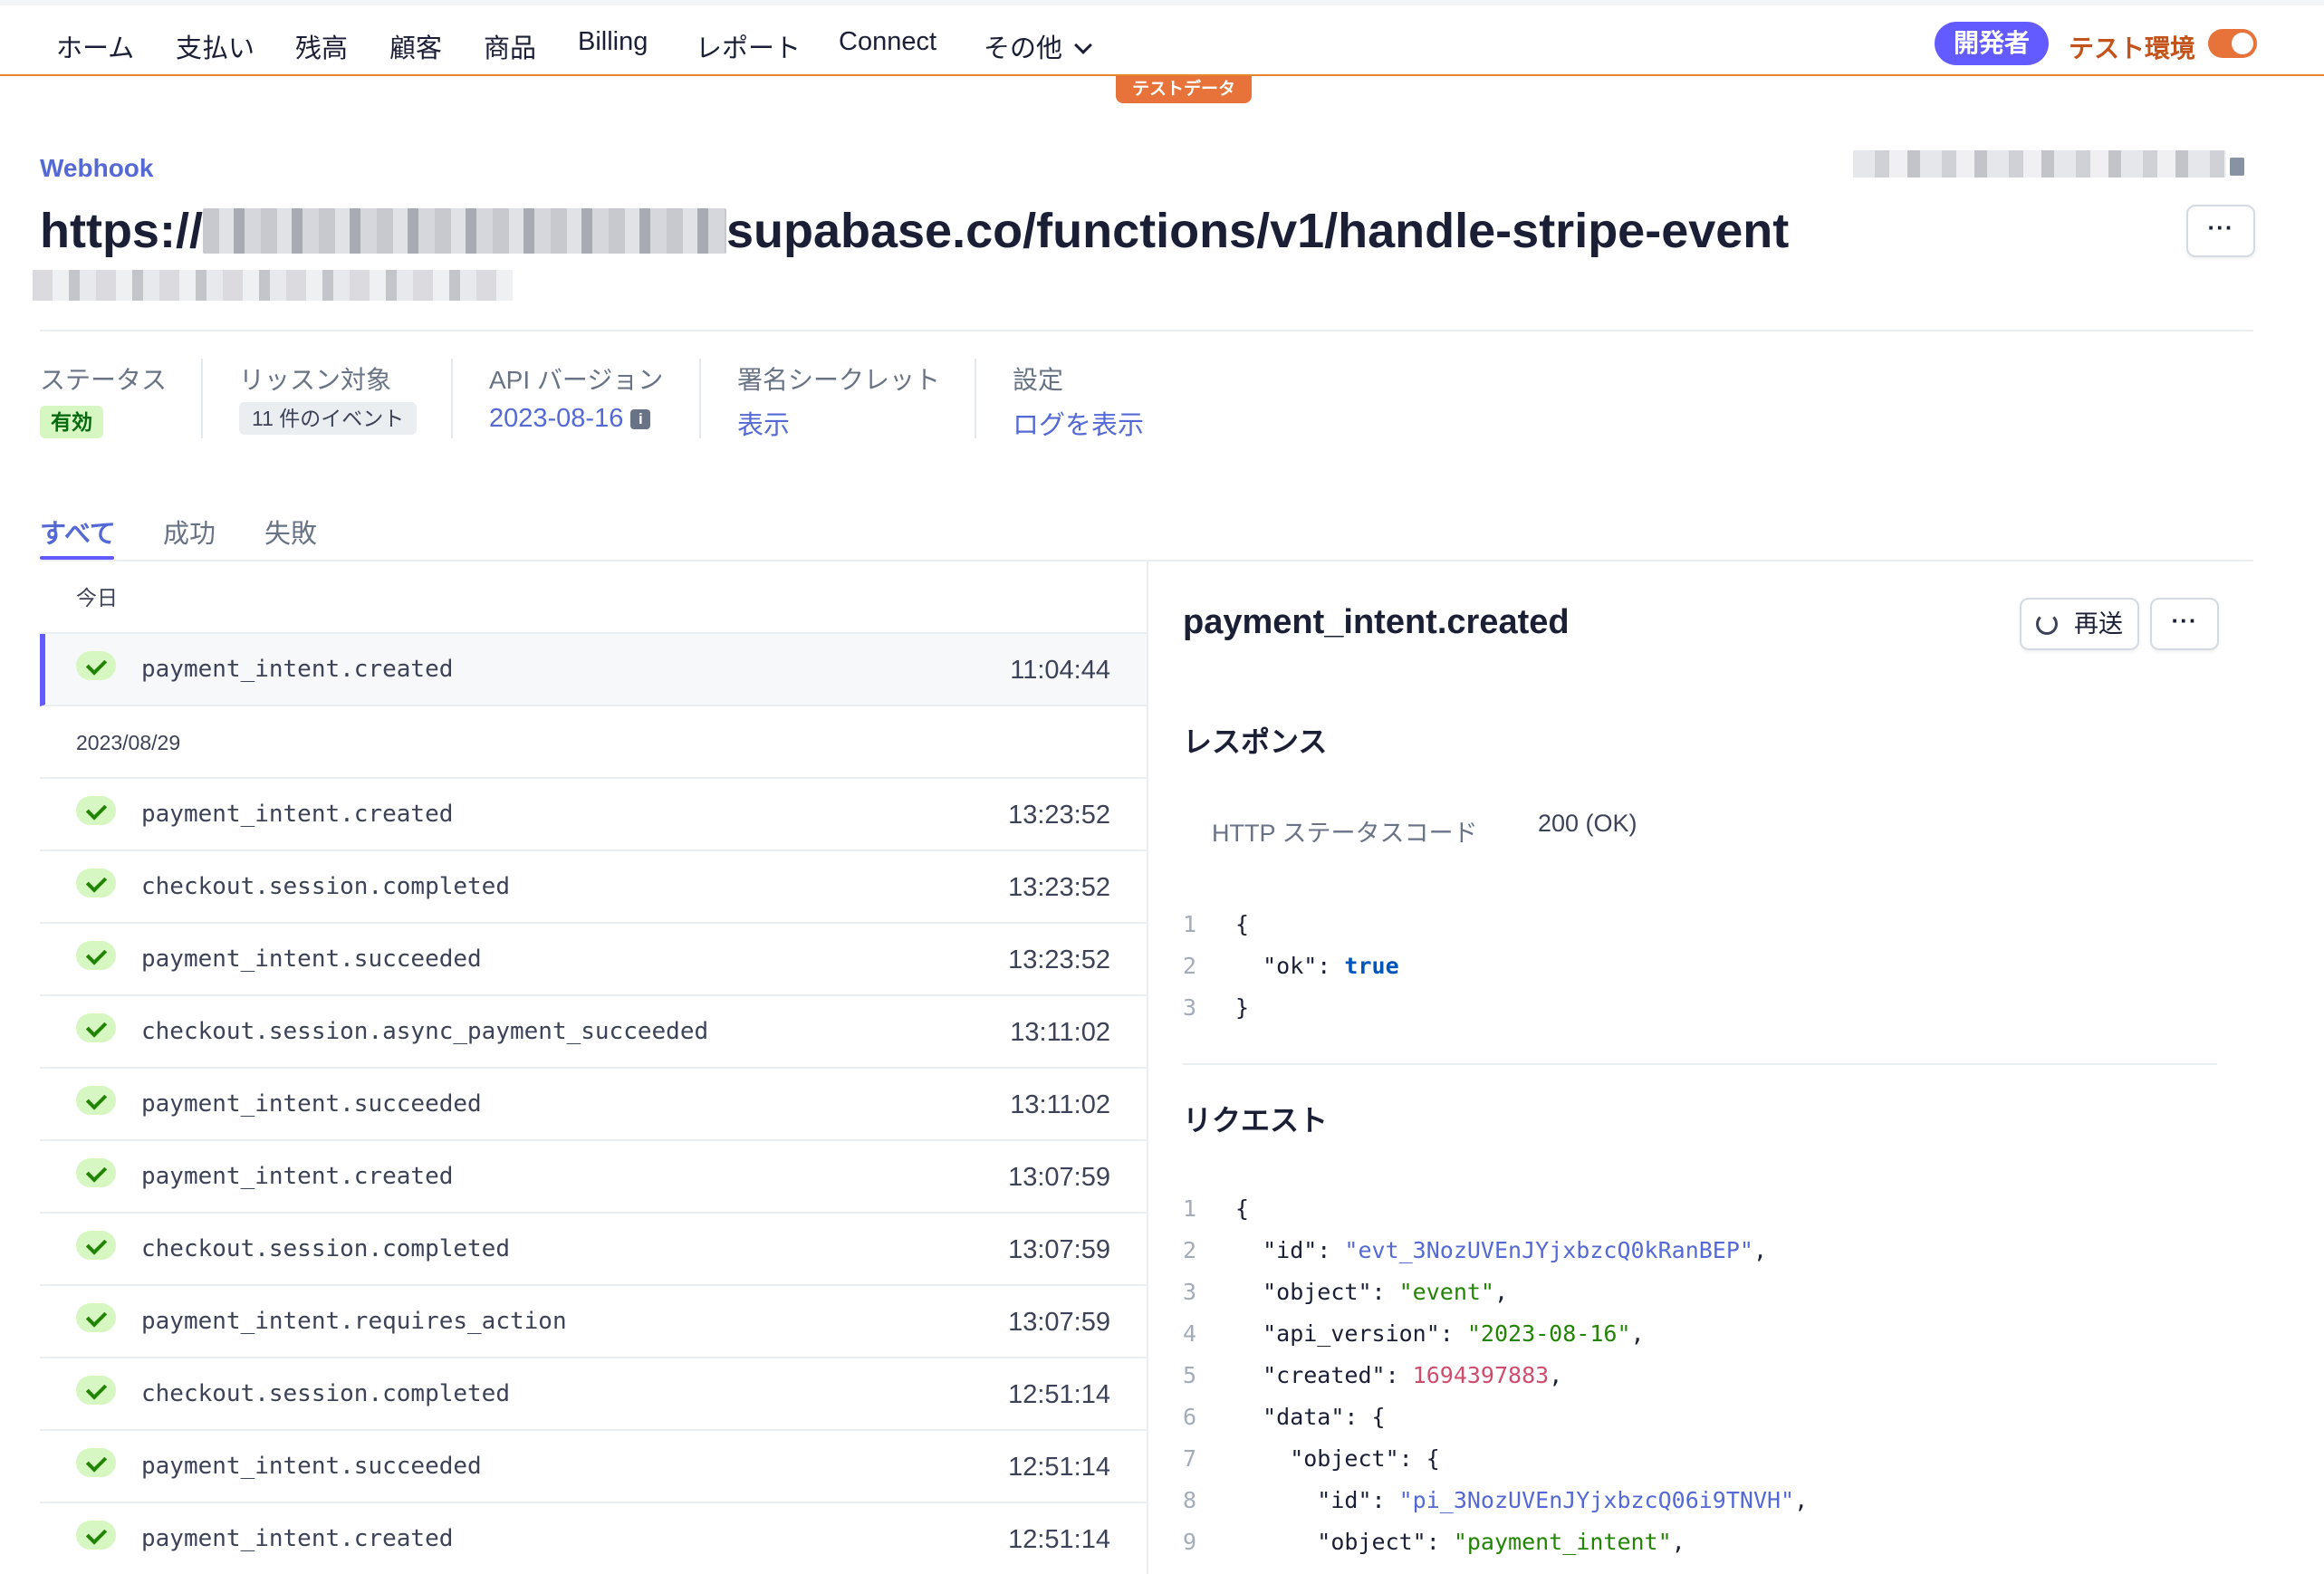 The width and height of the screenshot is (2324, 1574). Describe the element at coordinates (593, 960) in the screenshot. I see `event-row: payment_intent.succeeded 13:23:52` at that location.